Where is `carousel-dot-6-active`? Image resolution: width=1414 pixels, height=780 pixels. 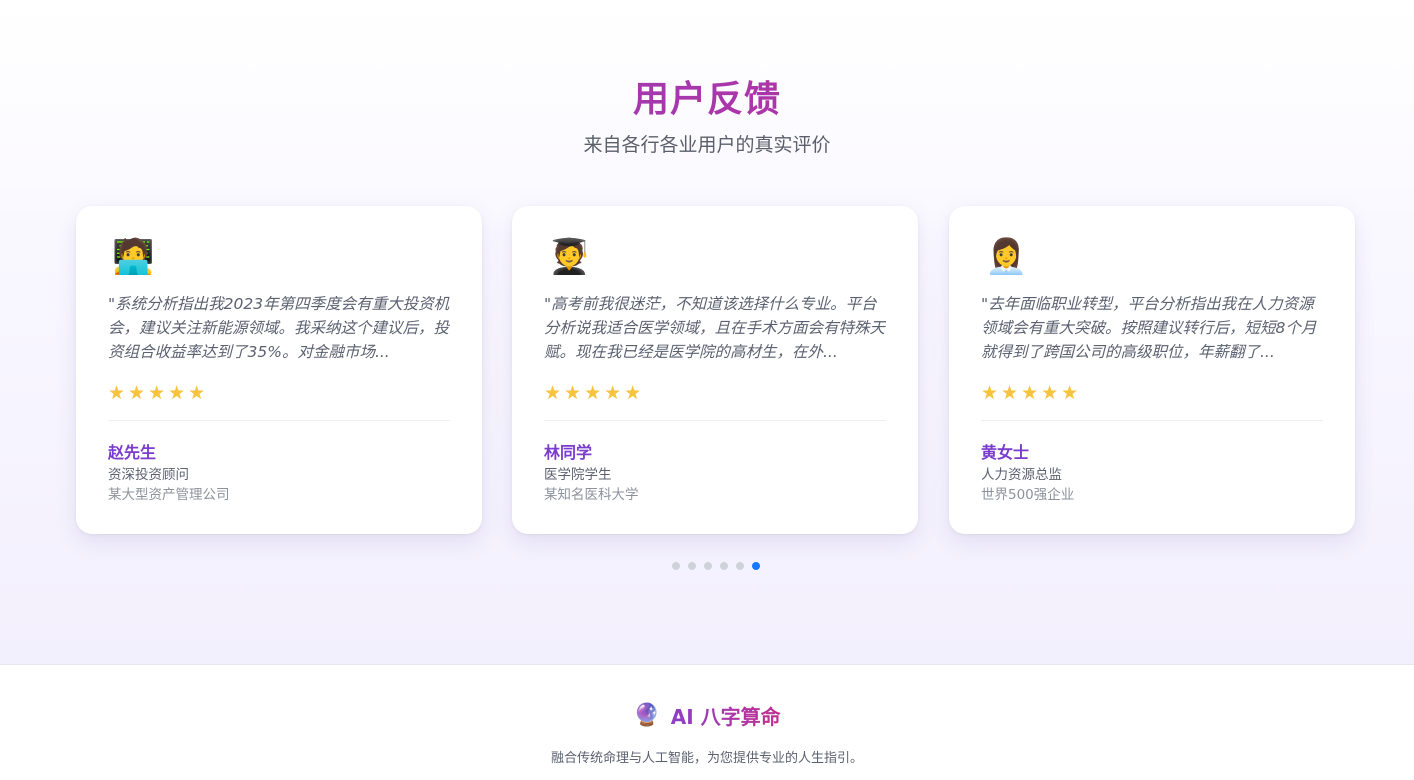
carousel-dot-6-active is located at coordinates (756, 566).